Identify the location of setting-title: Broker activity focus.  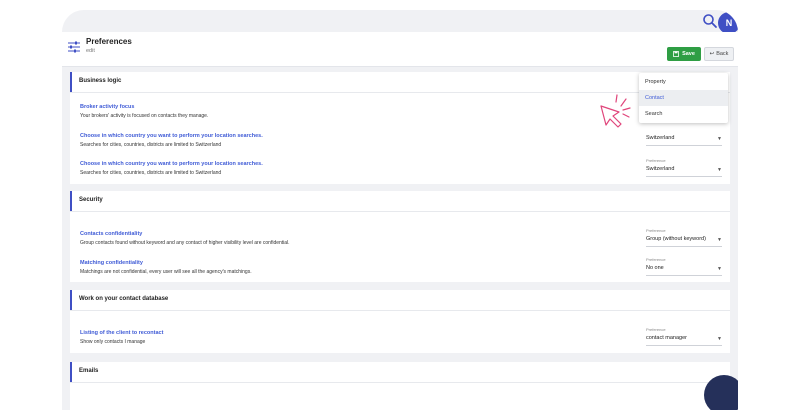
(107, 107).